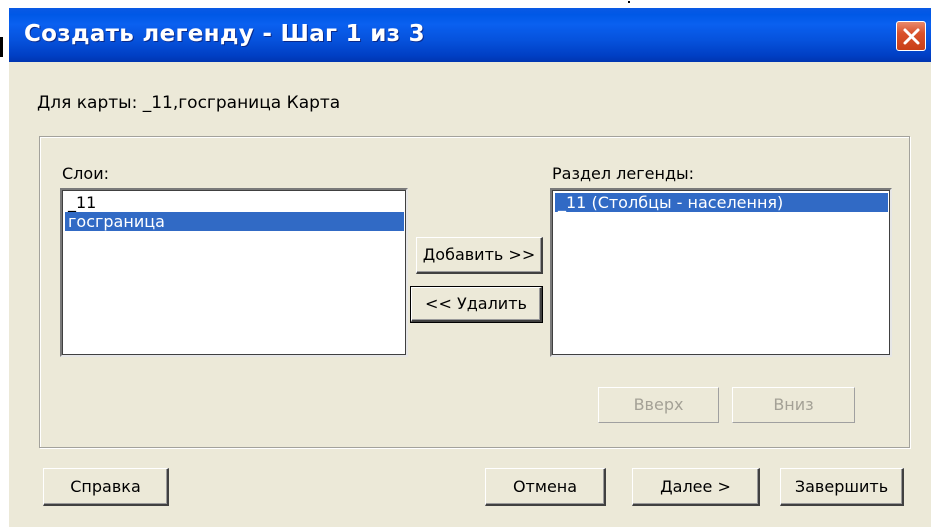 Image resolution: width=931 pixels, height=527 pixels. I want to click on window-edge-mark, so click(1, 47).